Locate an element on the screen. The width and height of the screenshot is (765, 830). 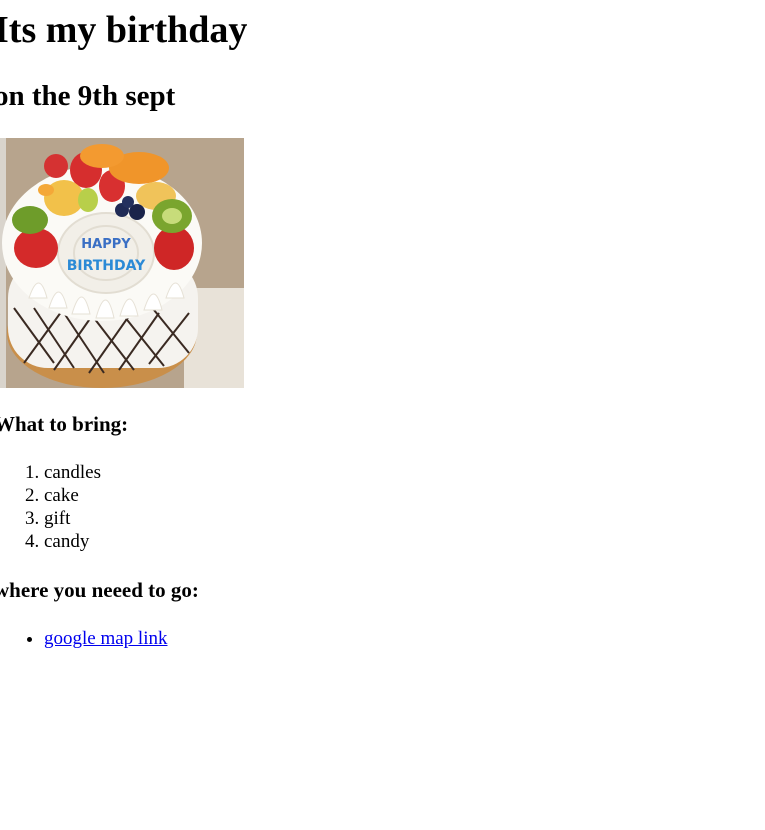
bring-list: candles cake gift candy is located at coordinates (50, 507).